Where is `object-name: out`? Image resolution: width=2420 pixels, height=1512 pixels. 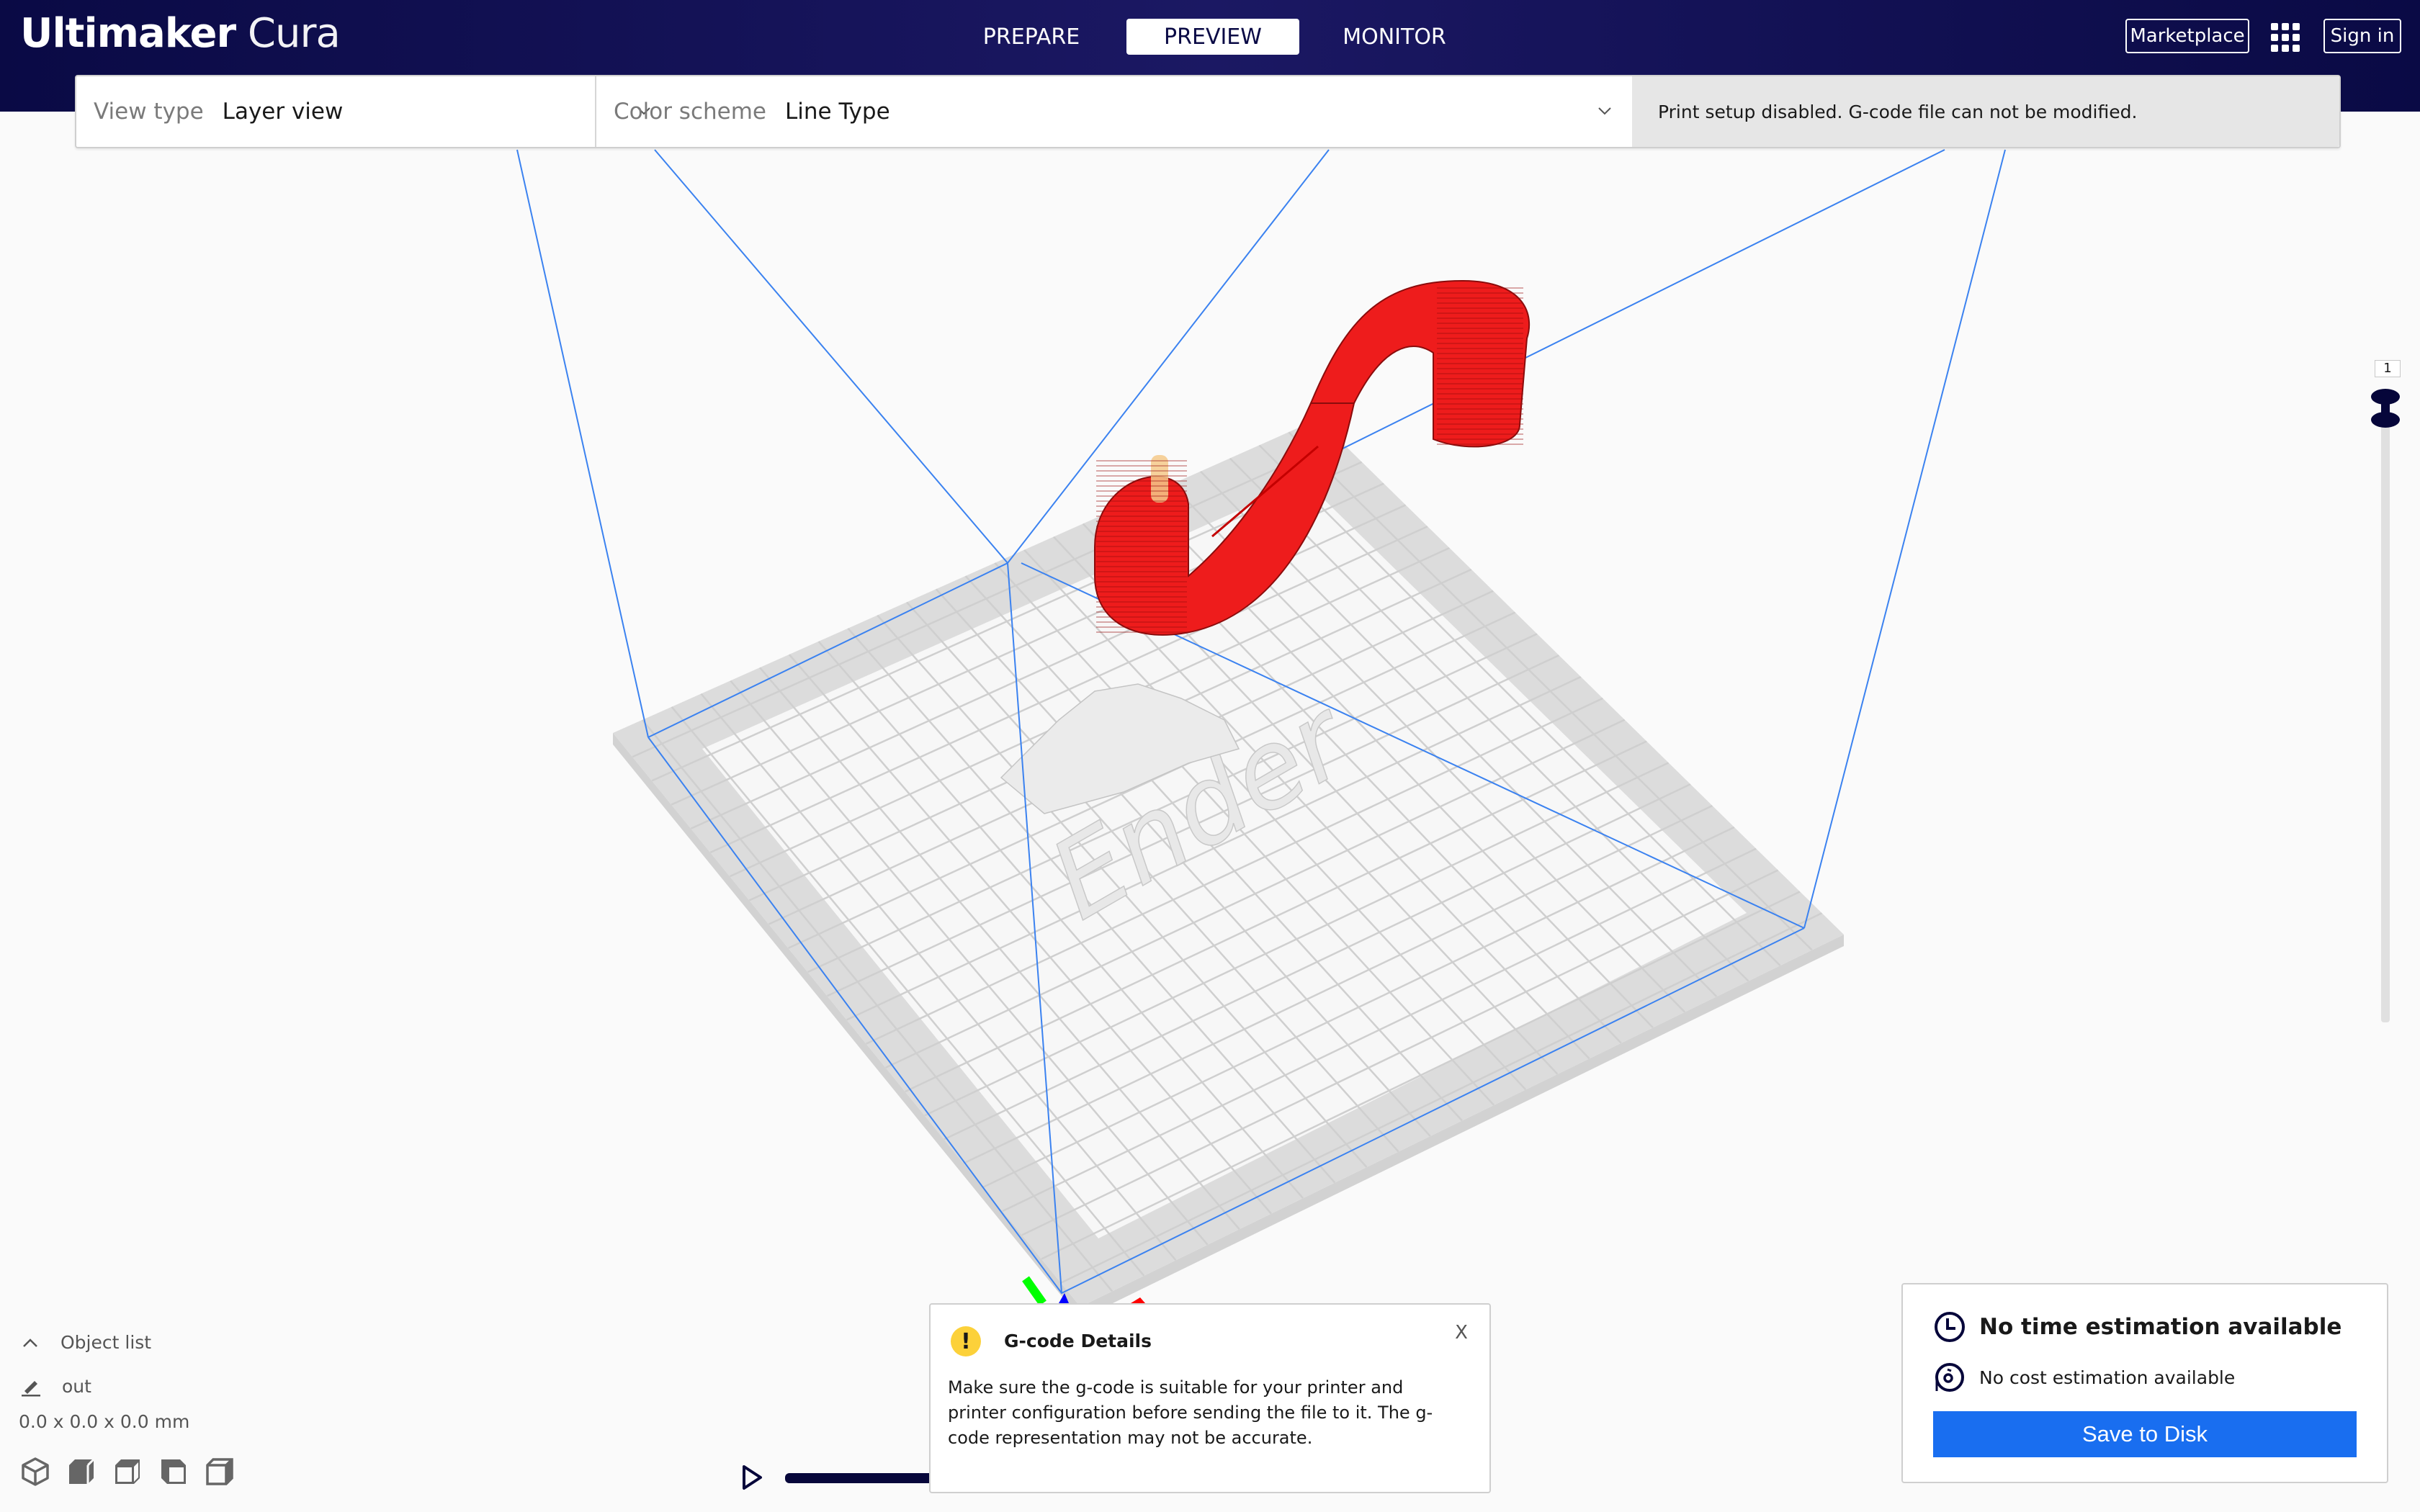 object-name: out is located at coordinates (76, 1386).